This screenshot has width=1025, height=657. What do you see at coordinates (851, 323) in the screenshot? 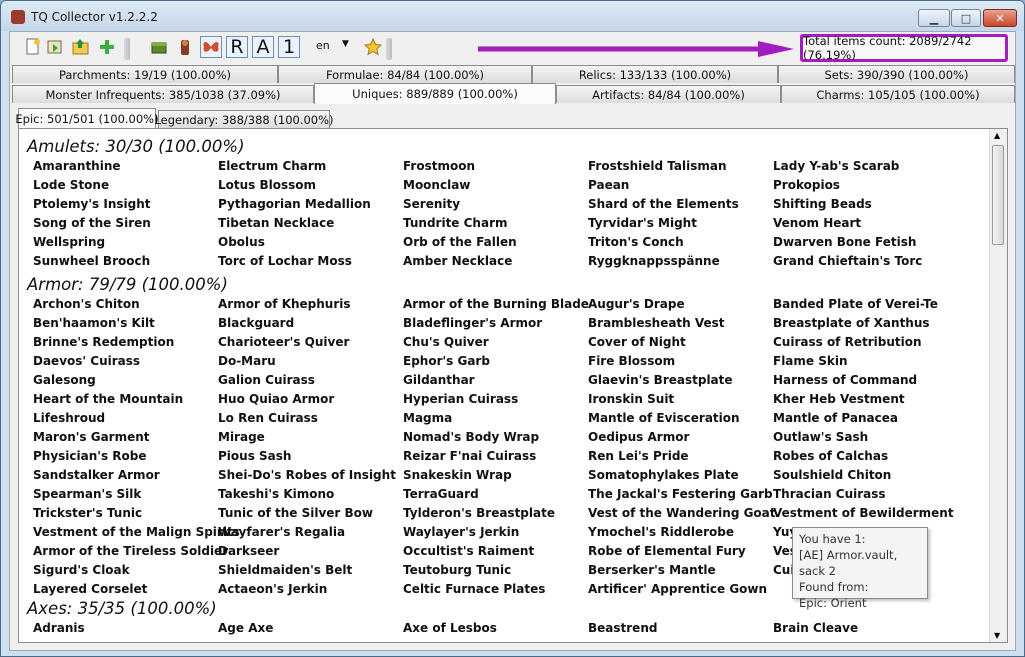
I see `list-item: Breastplate of Xanthus` at bounding box center [851, 323].